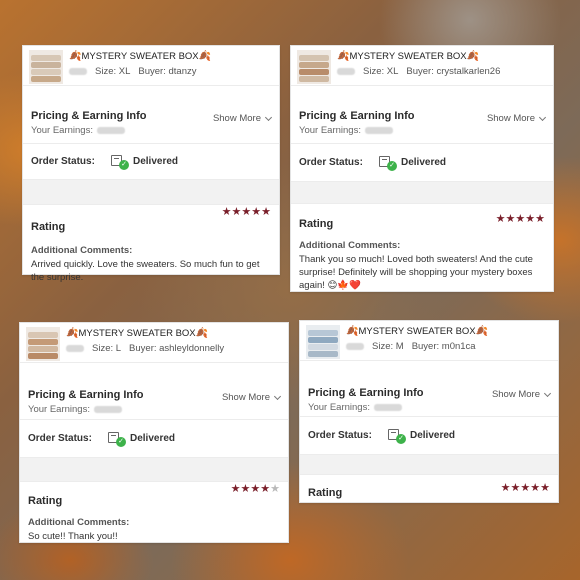 The height and width of the screenshot is (580, 580). Describe the element at coordinates (388, 346) in the screenshot. I see `size-label: Size: M` at that location.